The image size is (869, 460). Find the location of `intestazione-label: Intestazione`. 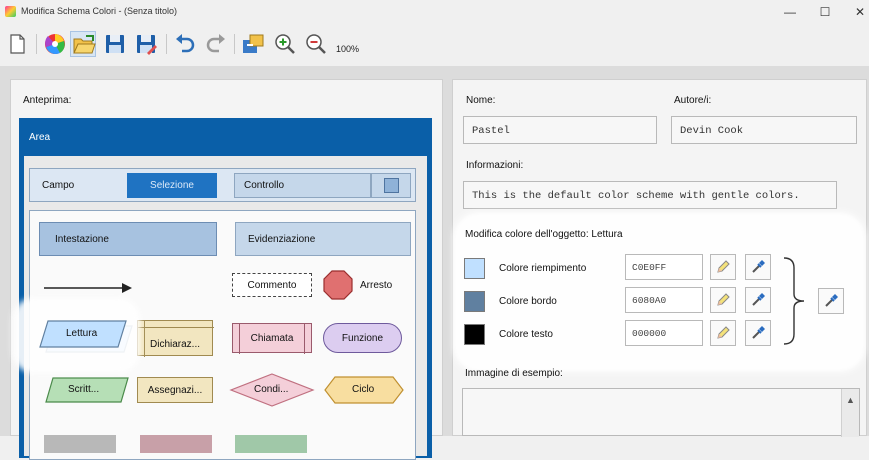

intestazione-label: Intestazione is located at coordinates (82, 239).